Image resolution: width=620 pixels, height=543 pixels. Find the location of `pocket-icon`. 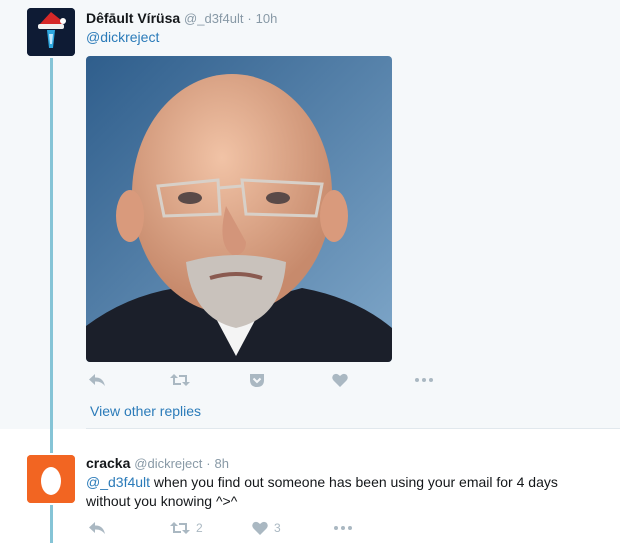

pocket-icon is located at coordinates (257, 380).